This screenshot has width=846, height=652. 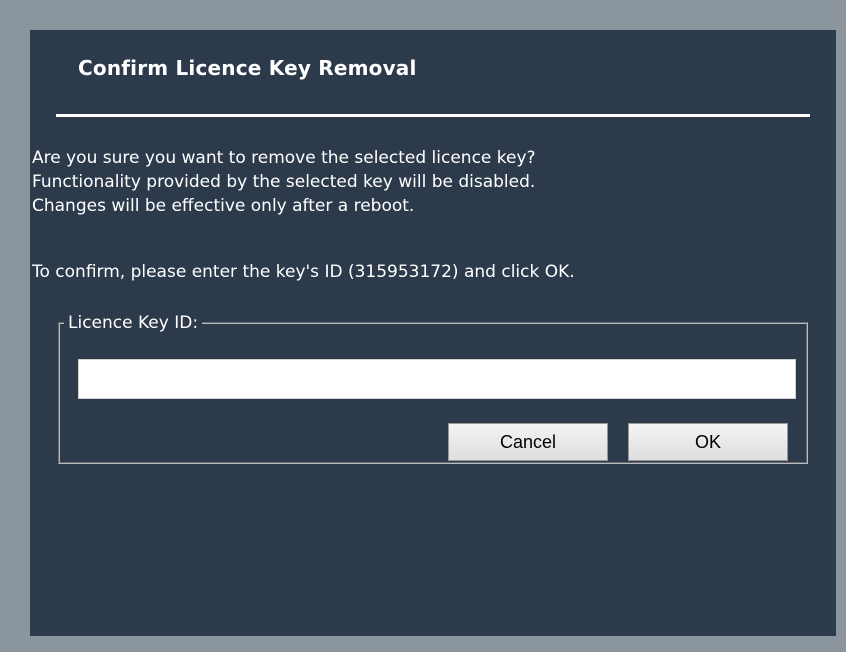 What do you see at coordinates (247, 68) in the screenshot?
I see `dialog-title: Confirm Licence Key Removal` at bounding box center [247, 68].